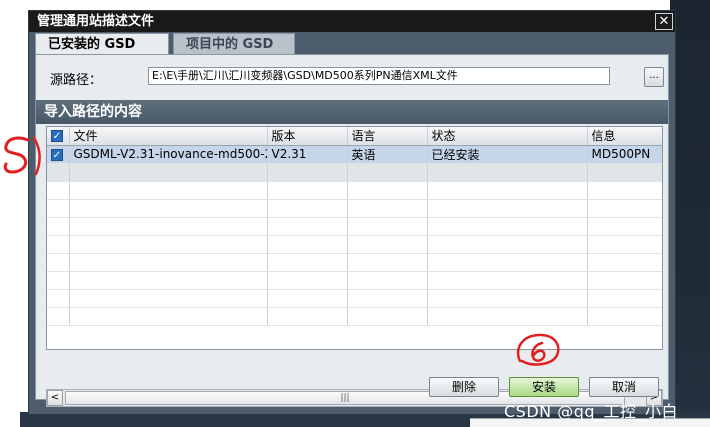 This screenshot has width=710, height=427. I want to click on background-right, so click(690, 213).